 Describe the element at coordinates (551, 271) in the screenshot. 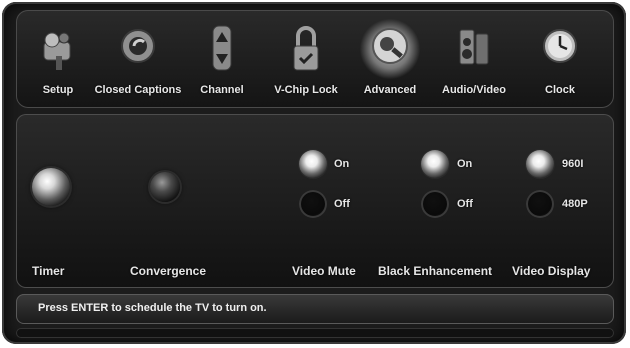

I see `video-display-label: Video Display` at that location.